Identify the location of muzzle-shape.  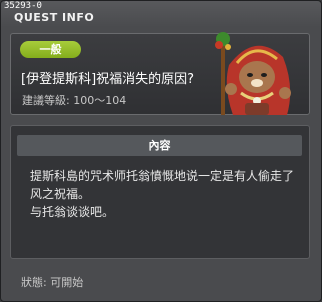
(257, 83).